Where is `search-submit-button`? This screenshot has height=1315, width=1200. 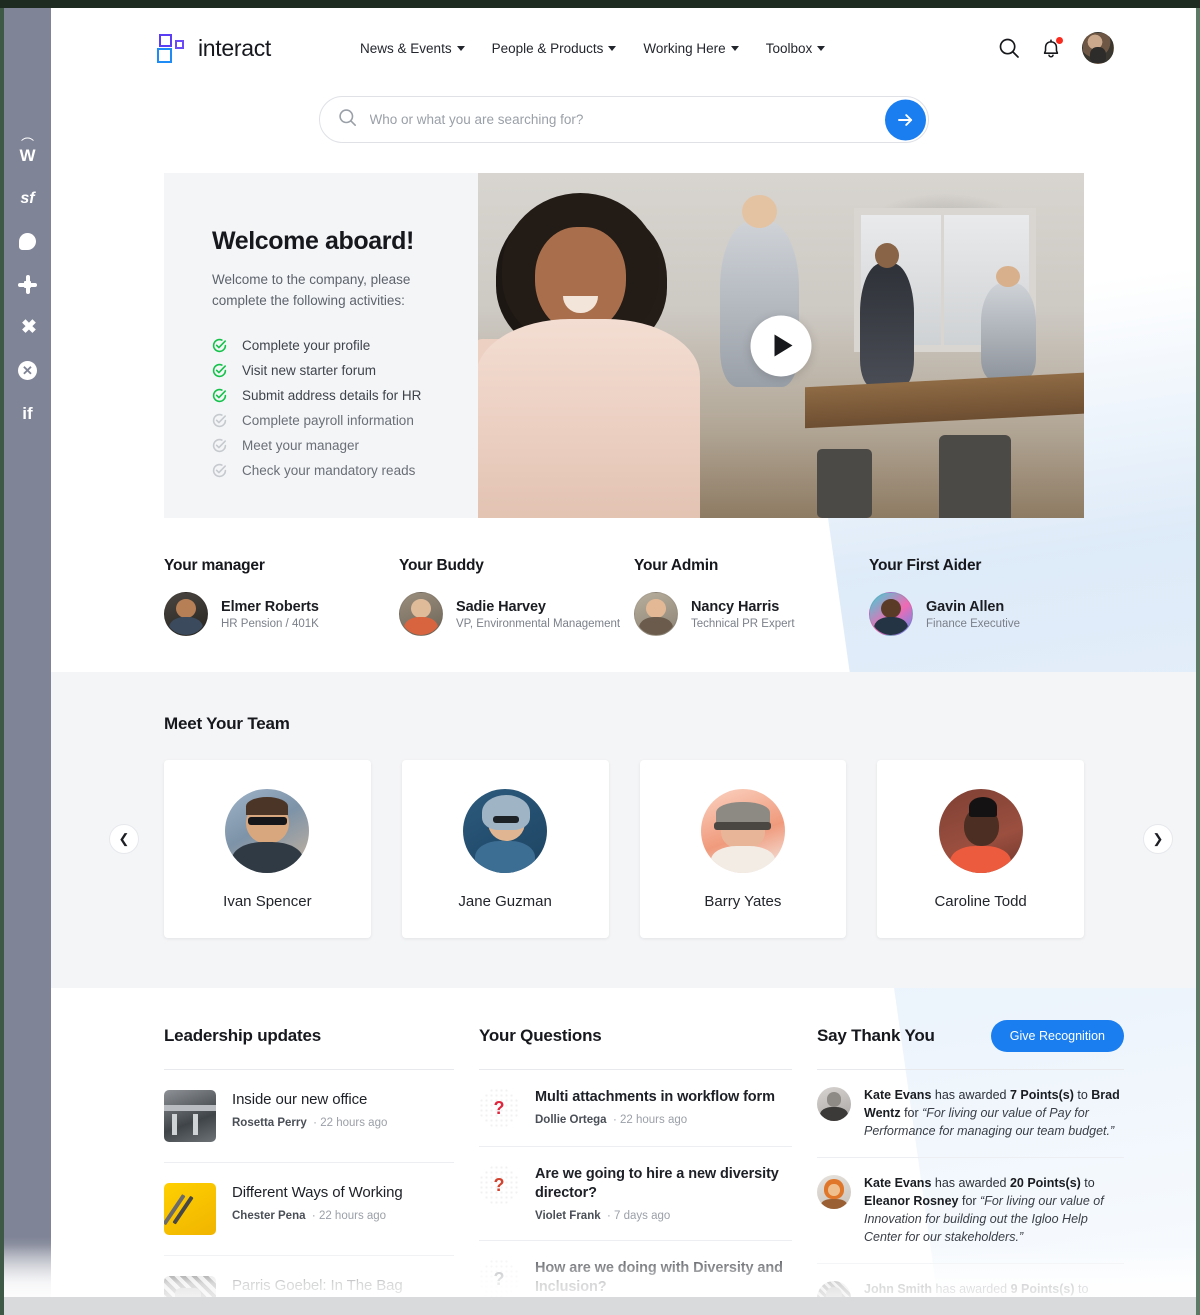 search-submit-button is located at coordinates (905, 119).